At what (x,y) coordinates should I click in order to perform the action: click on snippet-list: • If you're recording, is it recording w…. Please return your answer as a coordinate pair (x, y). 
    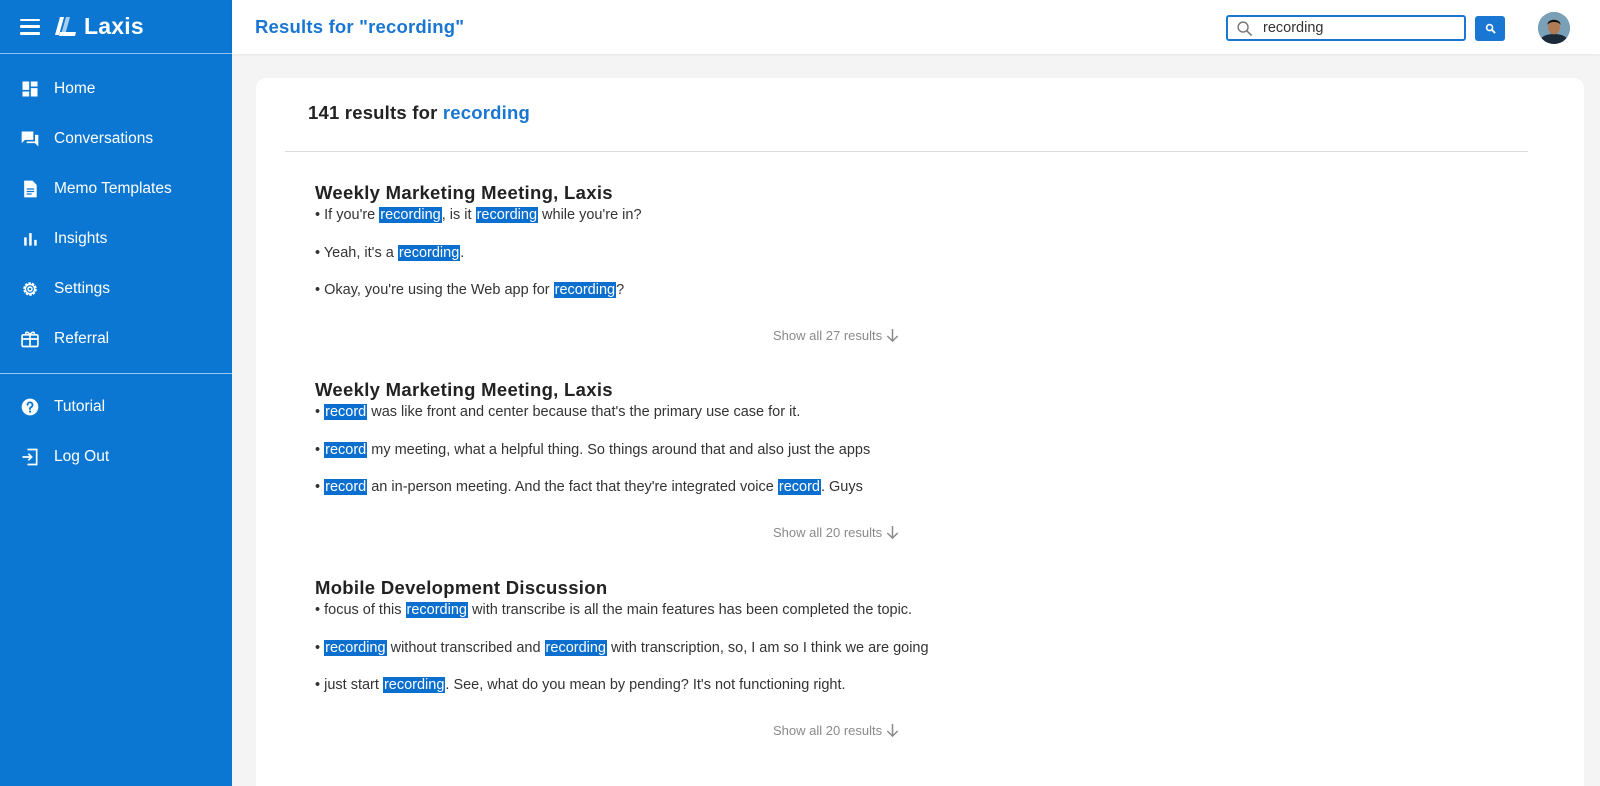
    Looking at the image, I should click on (715, 261).